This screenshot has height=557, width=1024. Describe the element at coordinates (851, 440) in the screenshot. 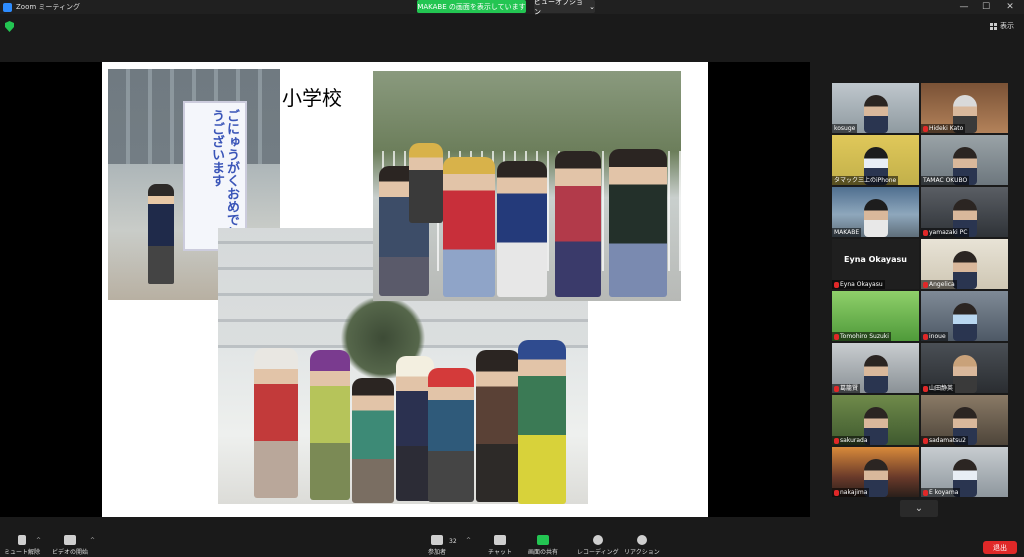

I see `participant-name: sakurada` at that location.